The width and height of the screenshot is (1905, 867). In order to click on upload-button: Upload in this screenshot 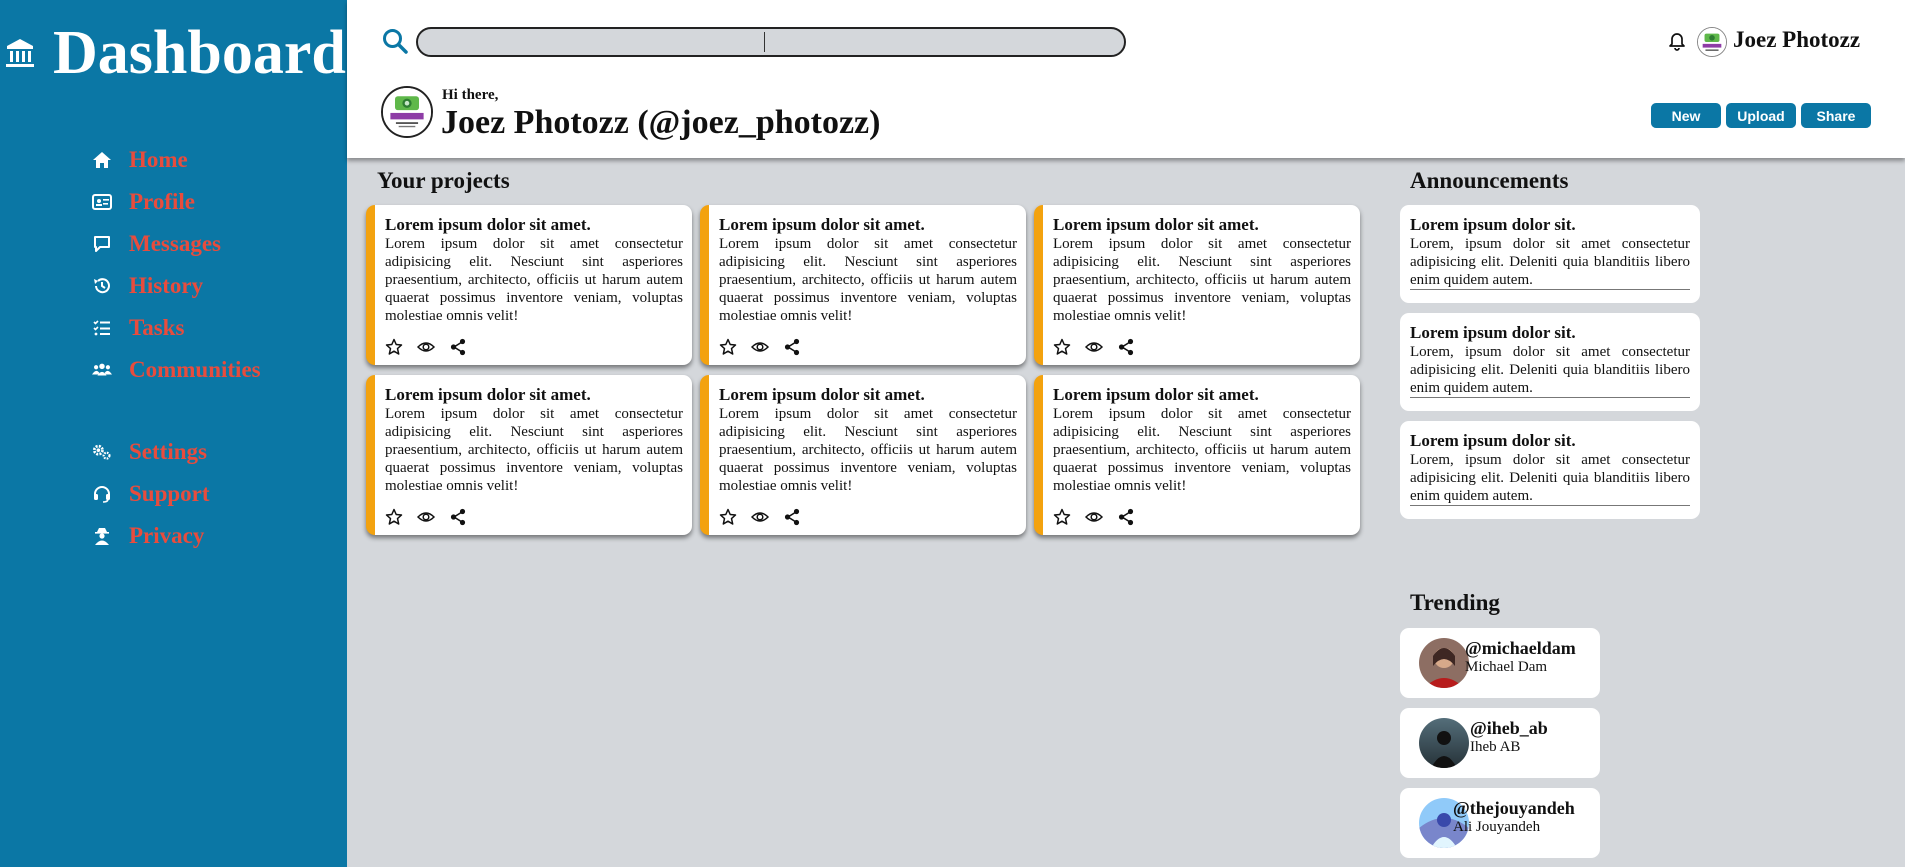, I will do `click(1761, 115)`.